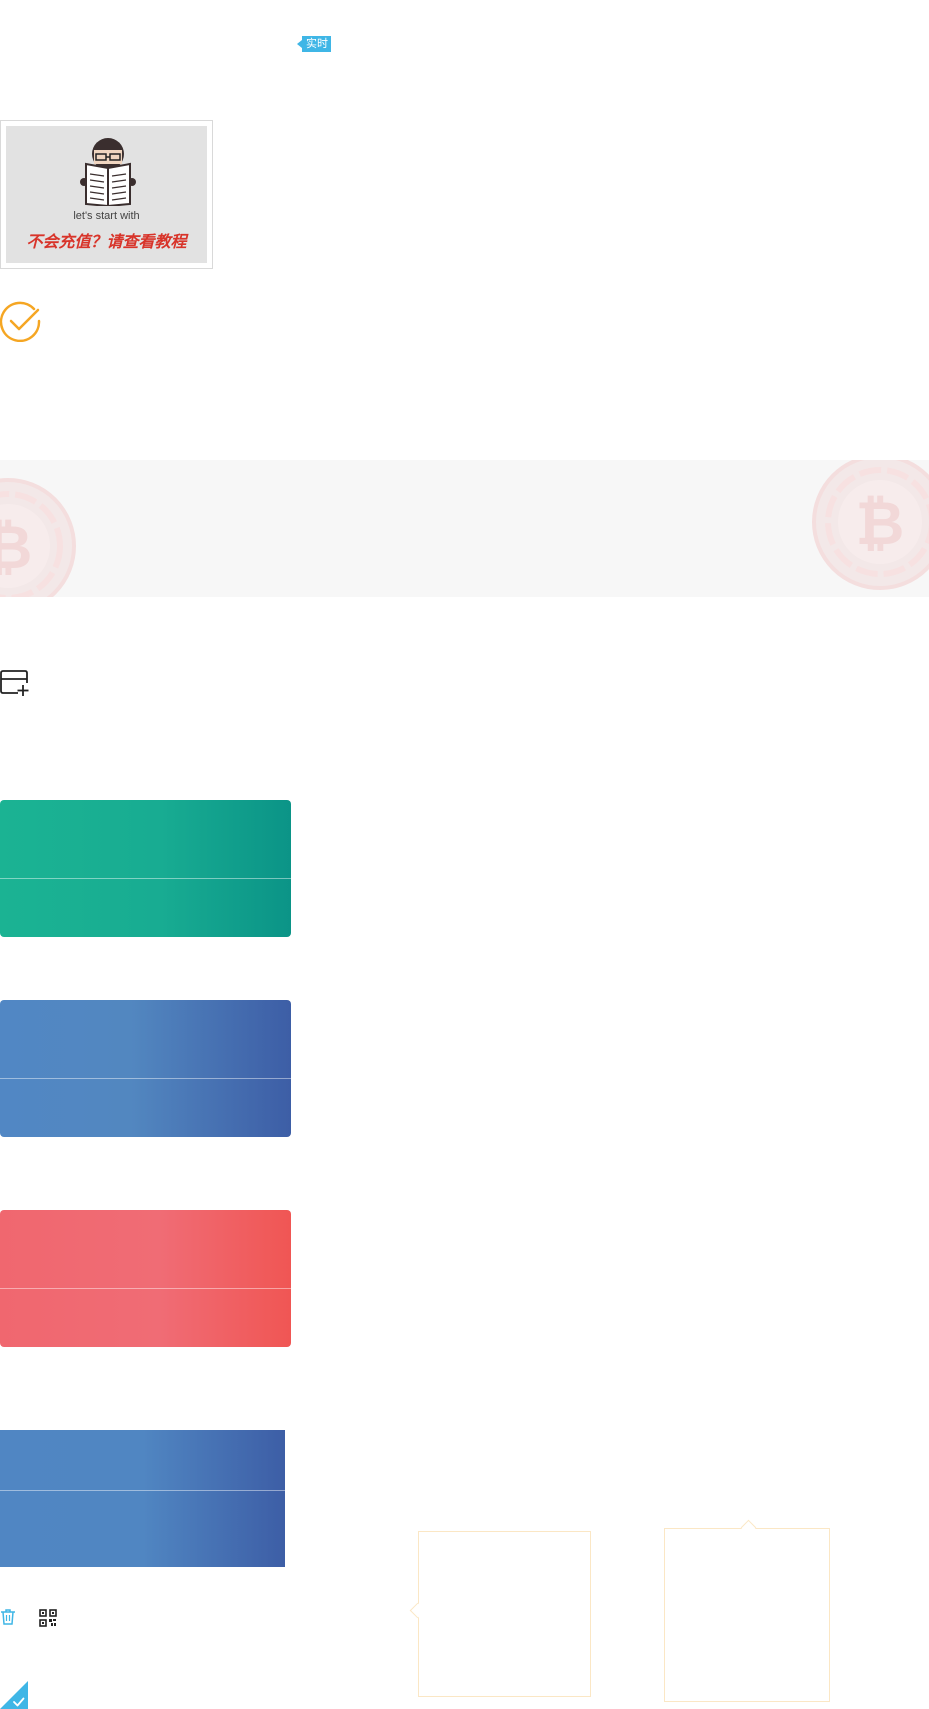 This screenshot has height=1709, width=929. I want to click on tutorial-card-inner: let's start with 不会充值？请查看教程, so click(106, 194).